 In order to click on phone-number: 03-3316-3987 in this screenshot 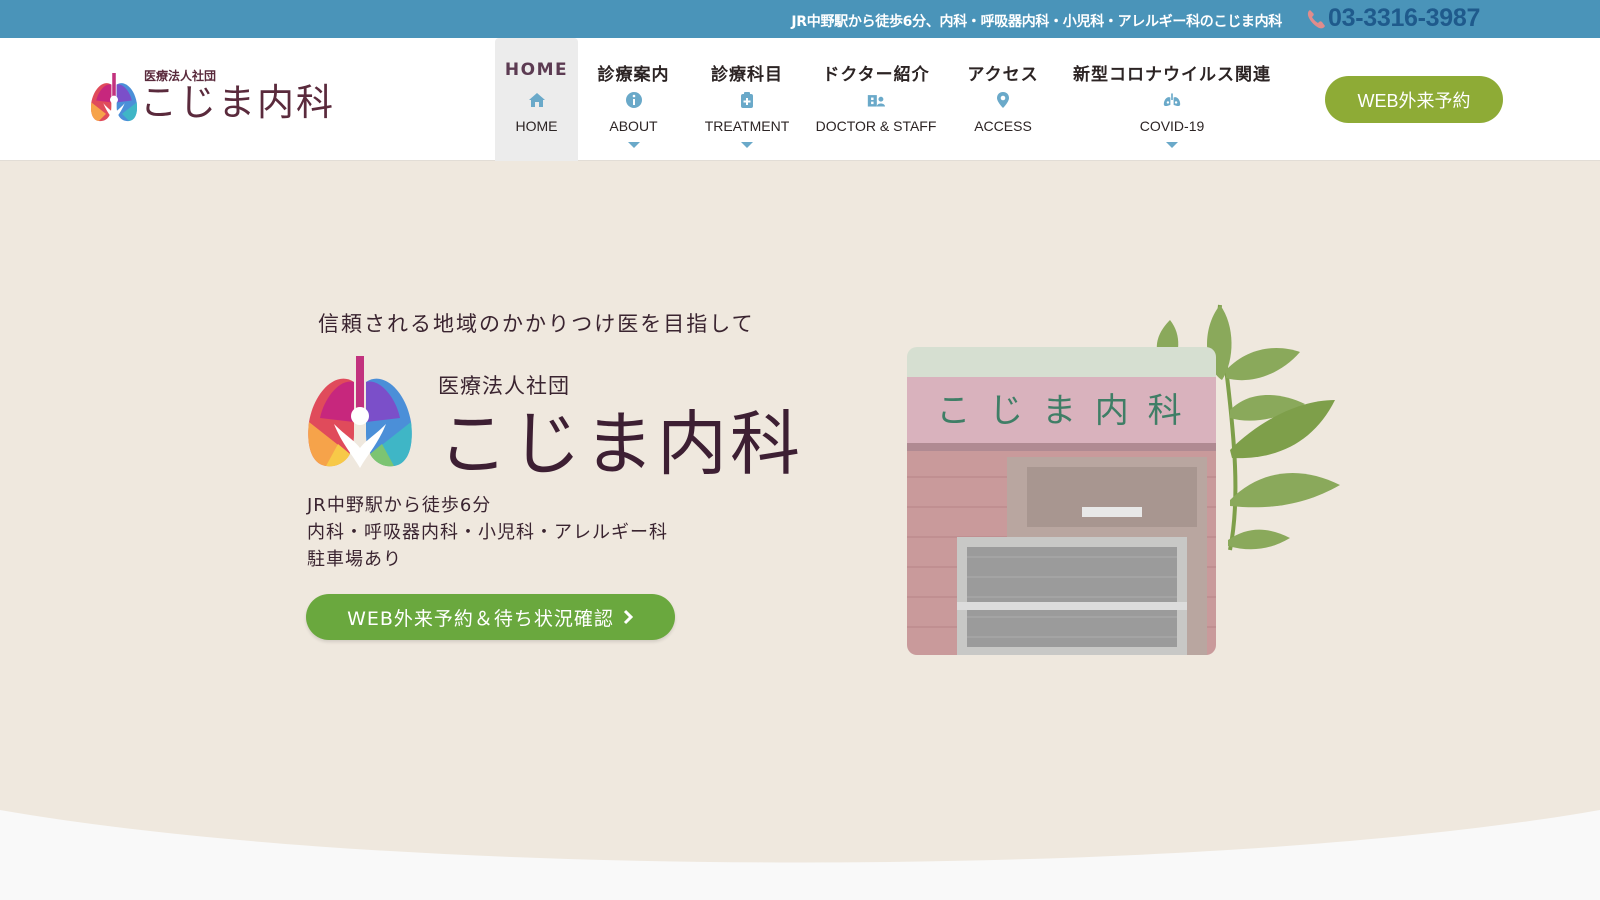, I will do `click(1404, 18)`.